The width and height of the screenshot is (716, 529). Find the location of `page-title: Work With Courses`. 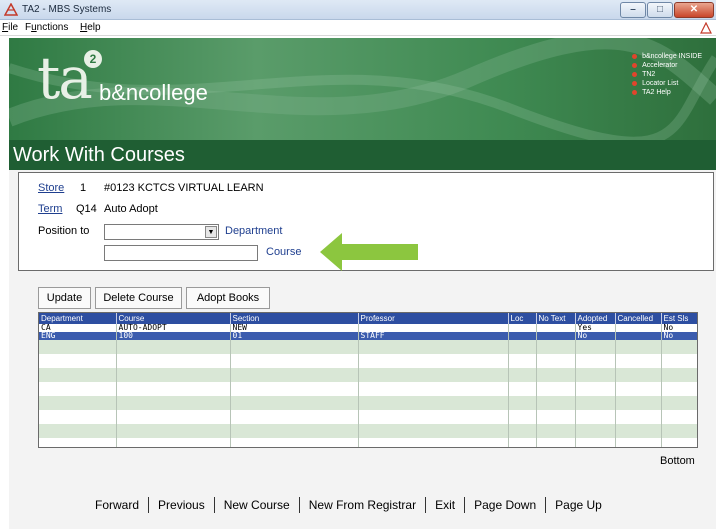

page-title: Work With Courses is located at coordinates (99, 155).